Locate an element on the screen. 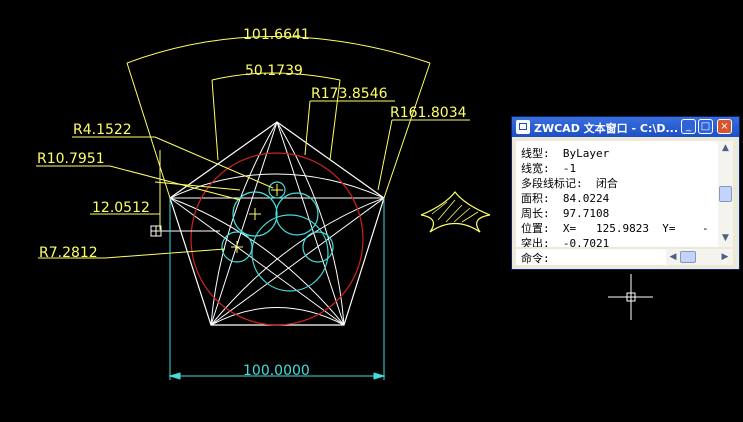 This screenshot has height=422, width=743. dim-r-small2: R10.7951 is located at coordinates (71, 159).